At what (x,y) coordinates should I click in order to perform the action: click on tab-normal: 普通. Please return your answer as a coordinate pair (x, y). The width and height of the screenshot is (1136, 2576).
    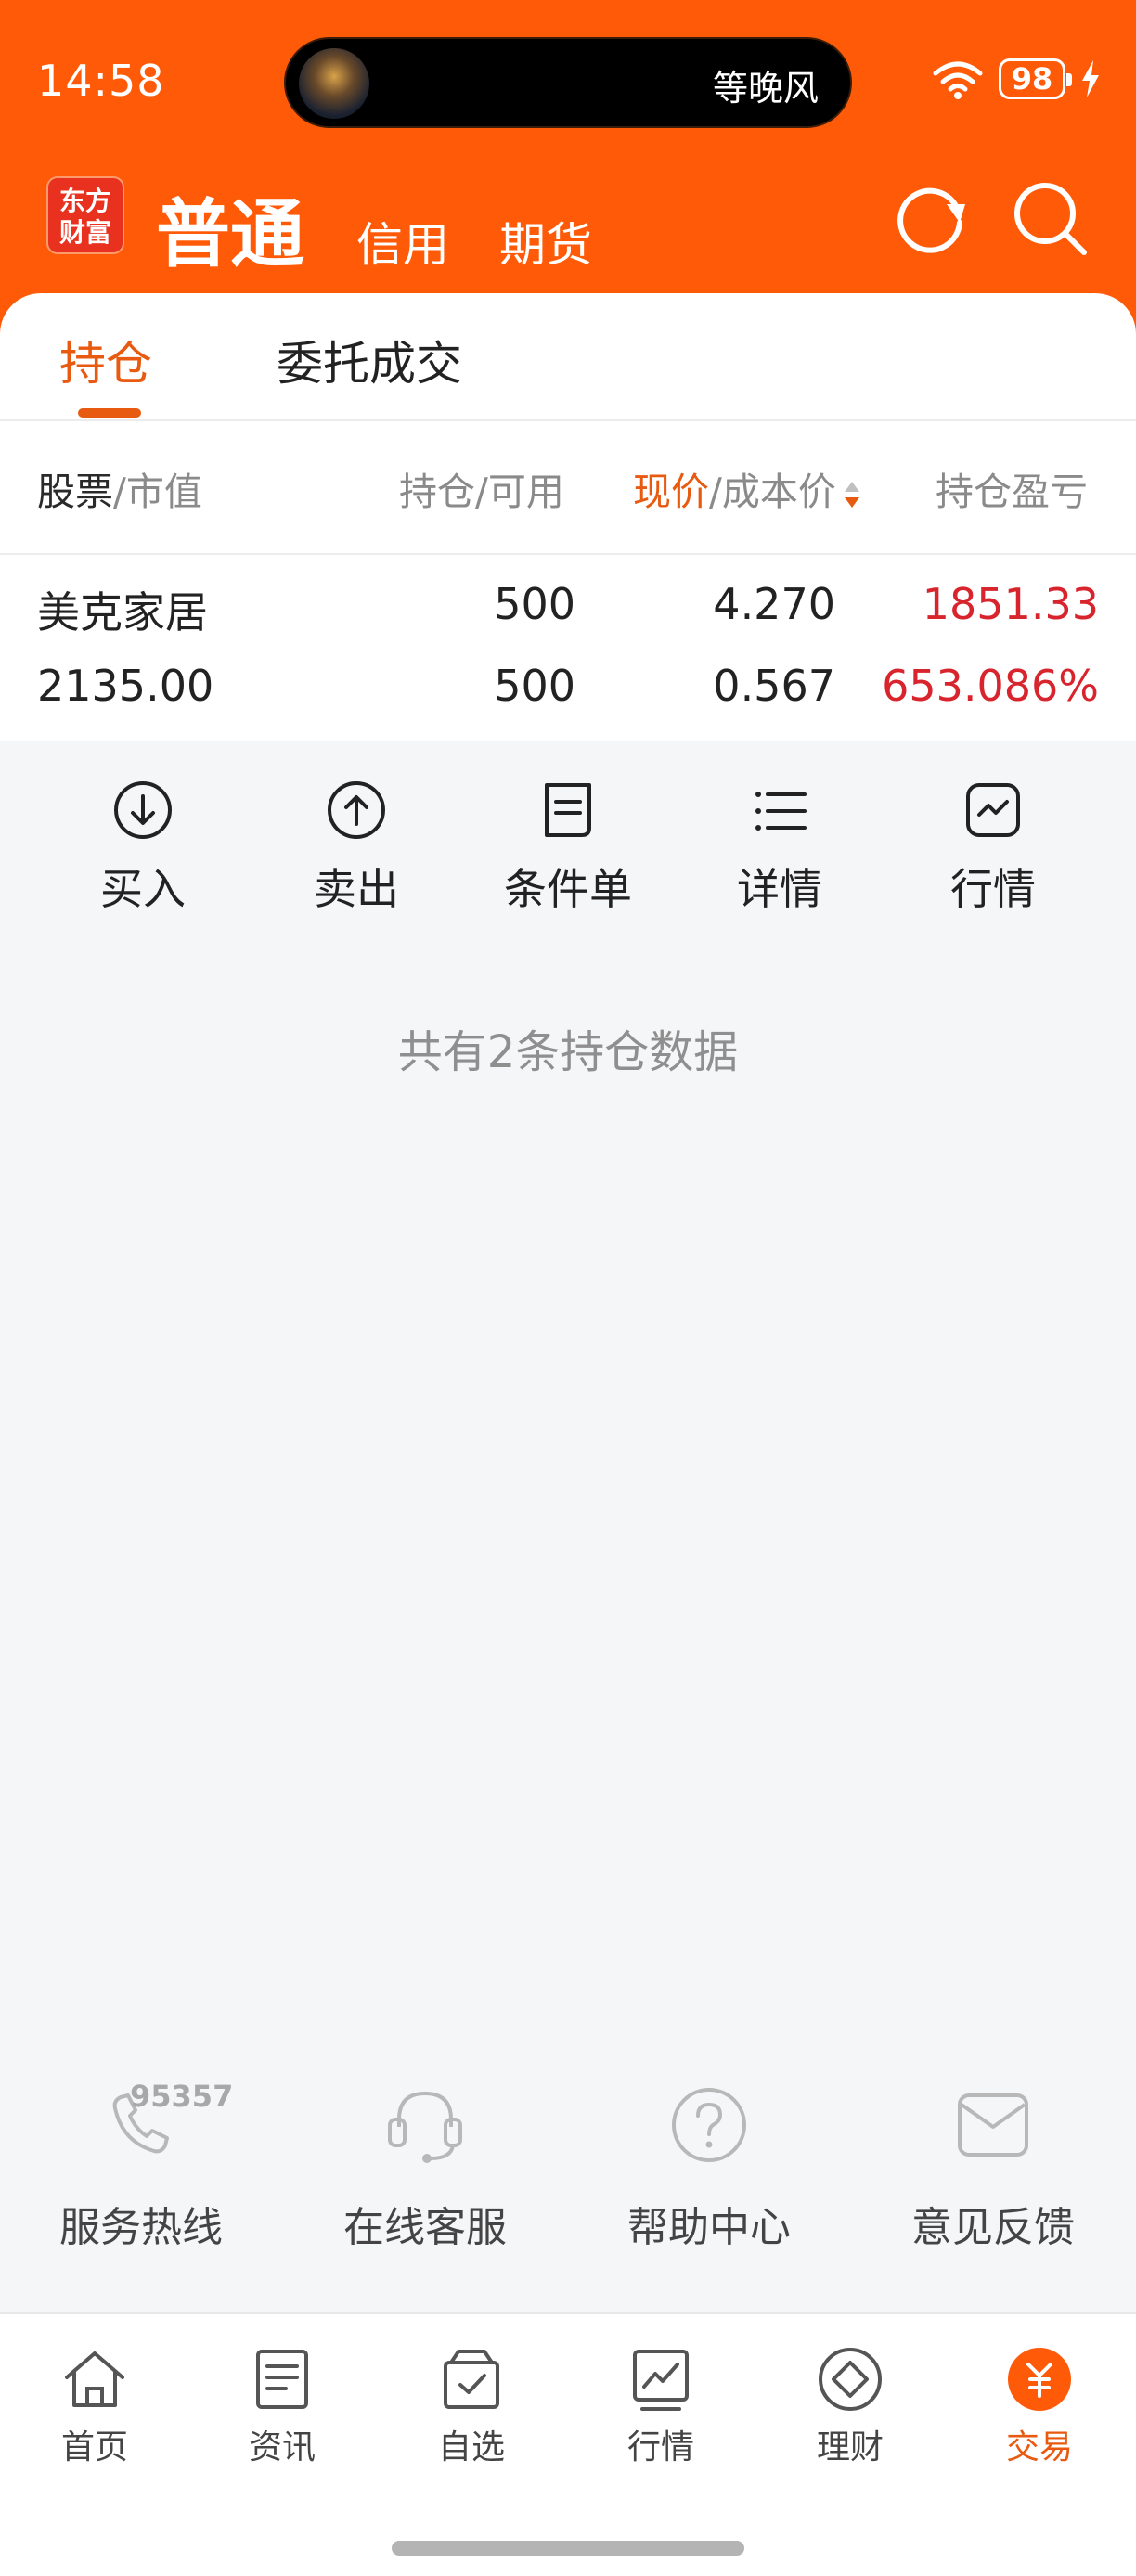
    Looking at the image, I should click on (230, 228).